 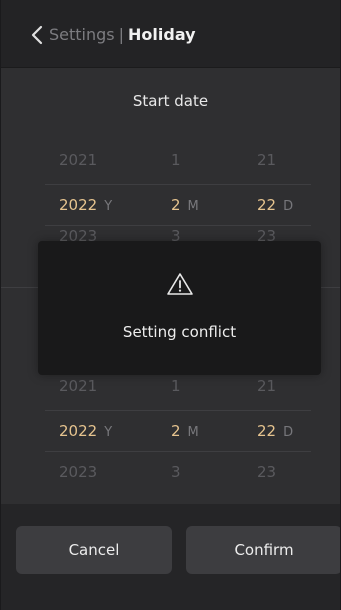 I want to click on header: Settings | Holiday, so click(x=170, y=34).